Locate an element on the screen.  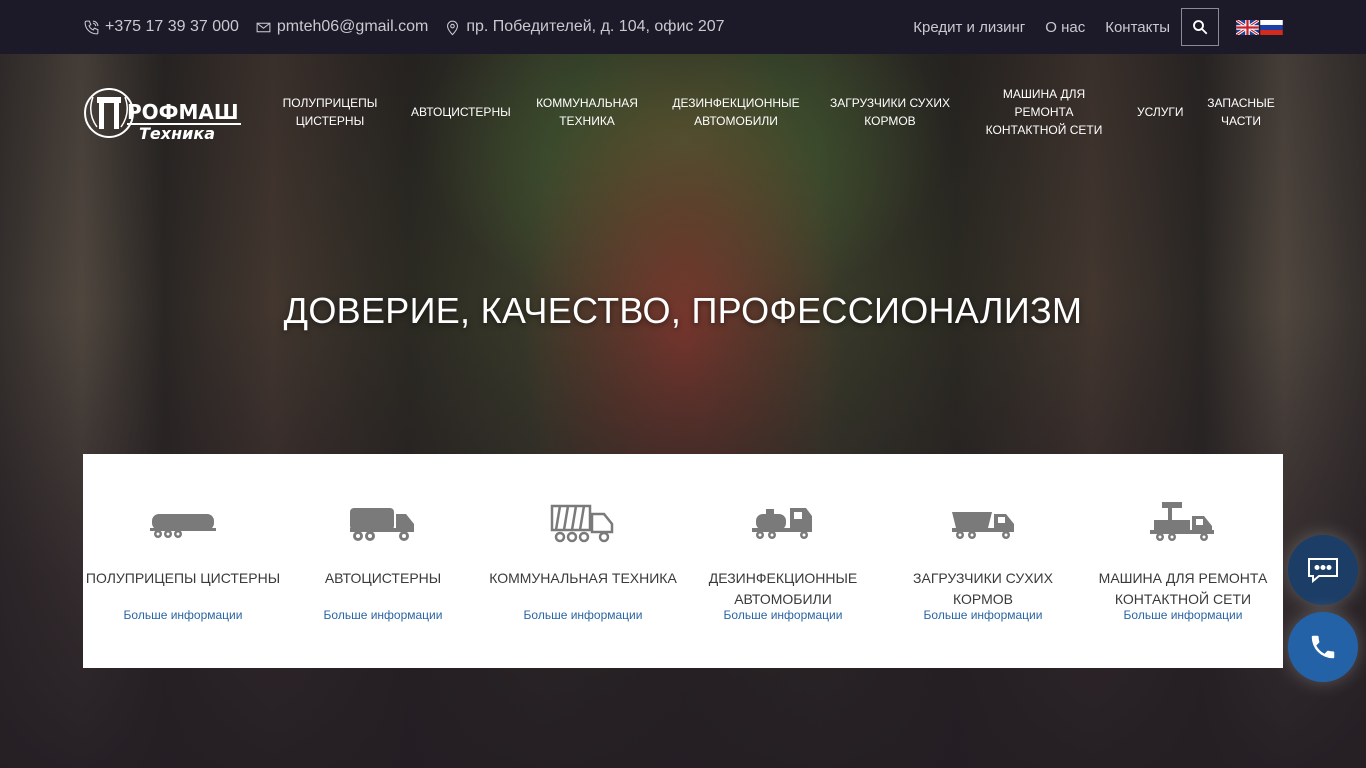
category-title: ПОЛУПРИЦЕПЫ ЦИСТЕРНЫ is located at coordinates (183, 578).